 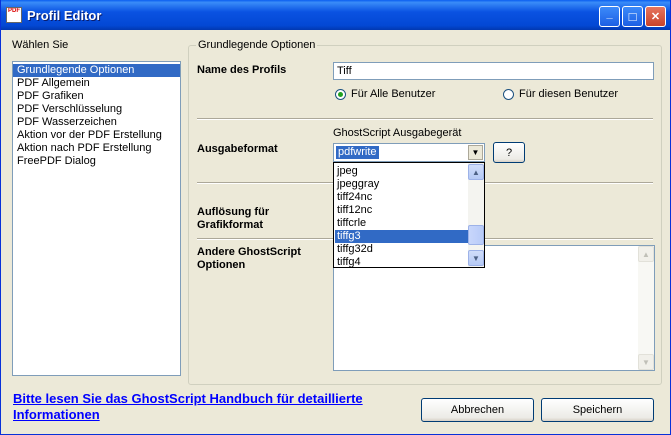 What do you see at coordinates (96, 148) in the screenshot?
I see `tree-item-aktion-nach: Aktion nach PDF Erstellung` at bounding box center [96, 148].